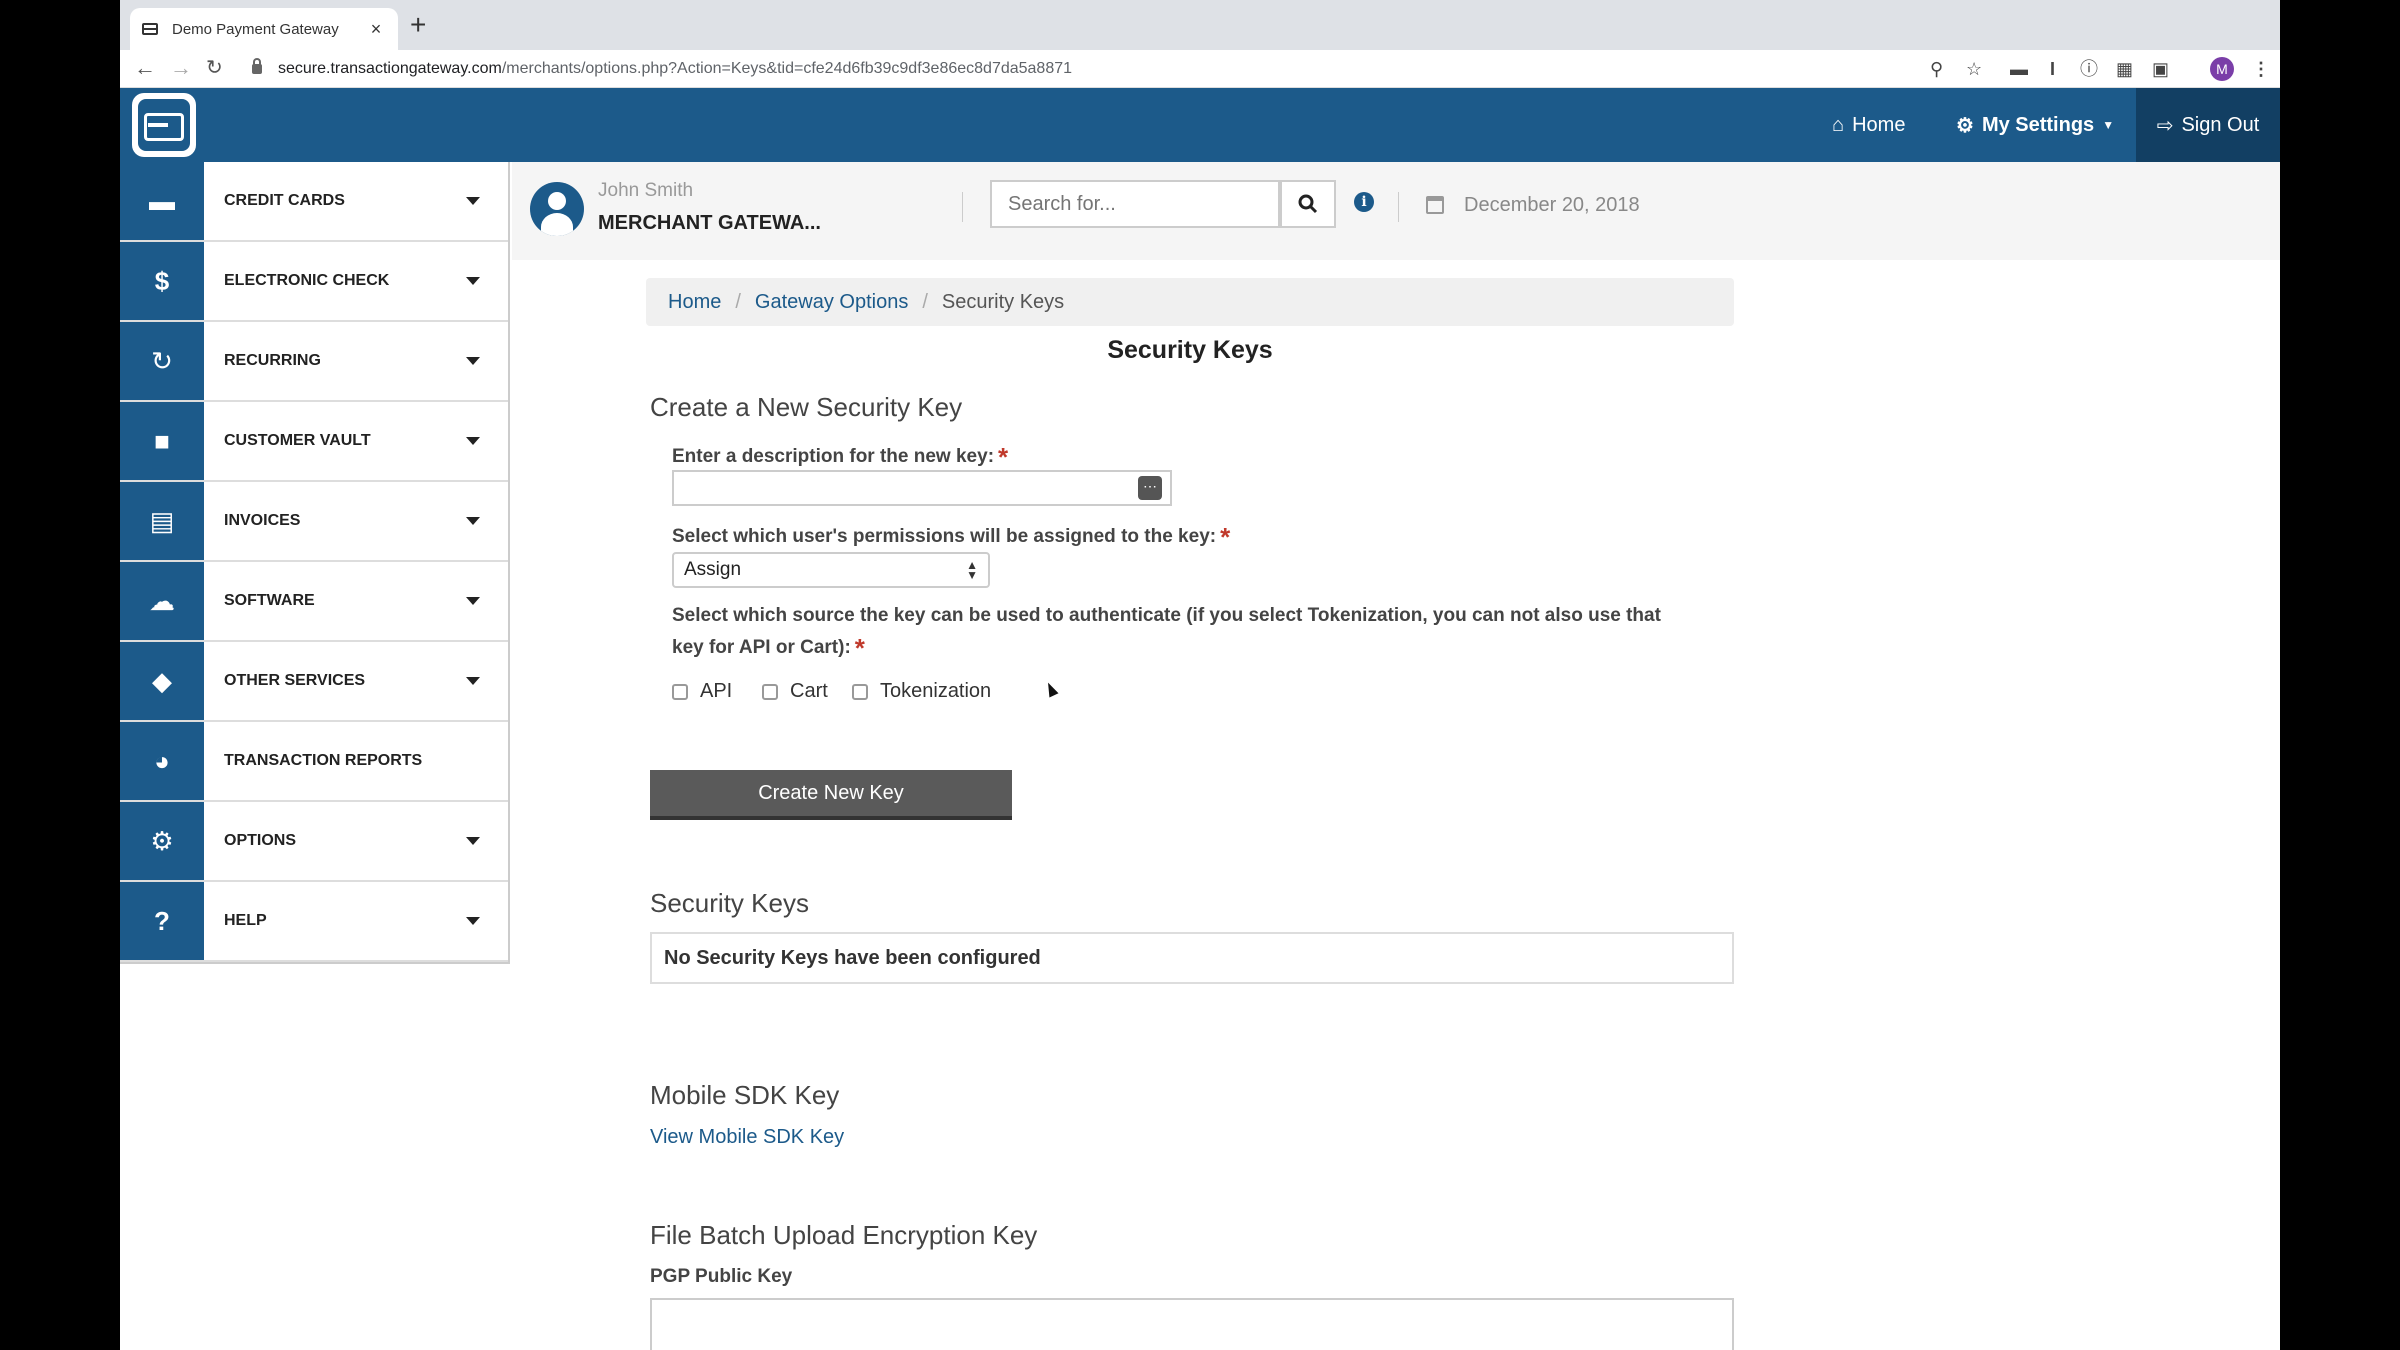 Image resolution: width=2400 pixels, height=1350 pixels. Describe the element at coordinates (1150, 488) in the screenshot. I see `password-manager-icon: ⋯` at that location.